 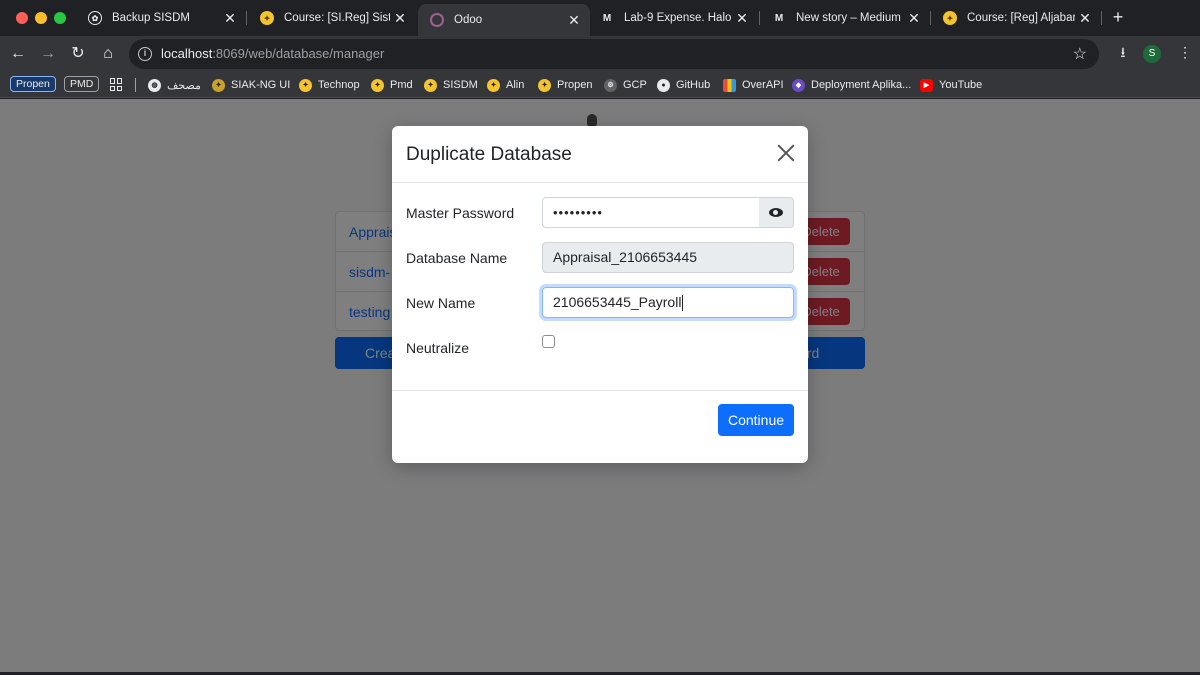 What do you see at coordinates (668, 257) in the screenshot?
I see `database-name-field: Appraisal_2106653445` at bounding box center [668, 257].